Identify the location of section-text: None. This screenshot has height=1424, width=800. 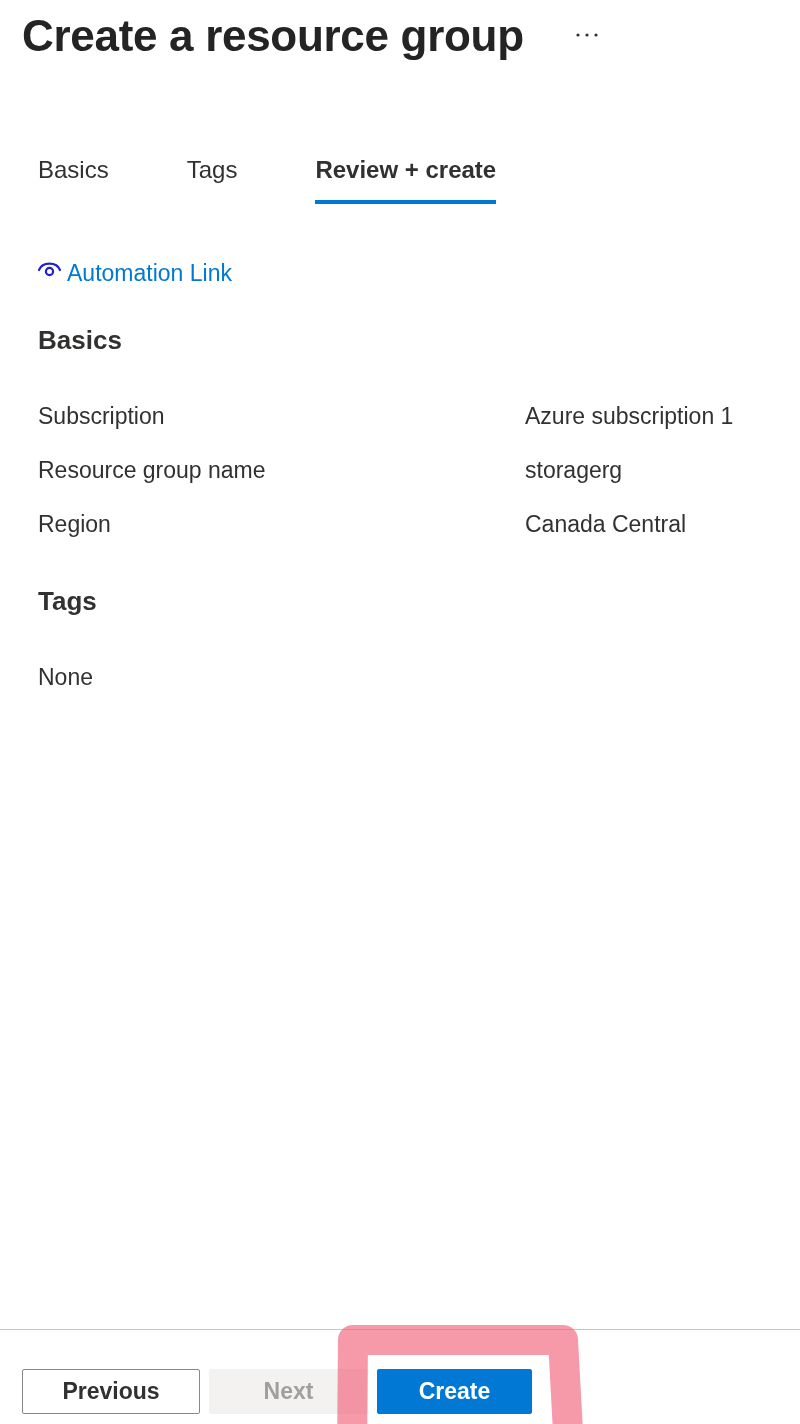
(65, 677).